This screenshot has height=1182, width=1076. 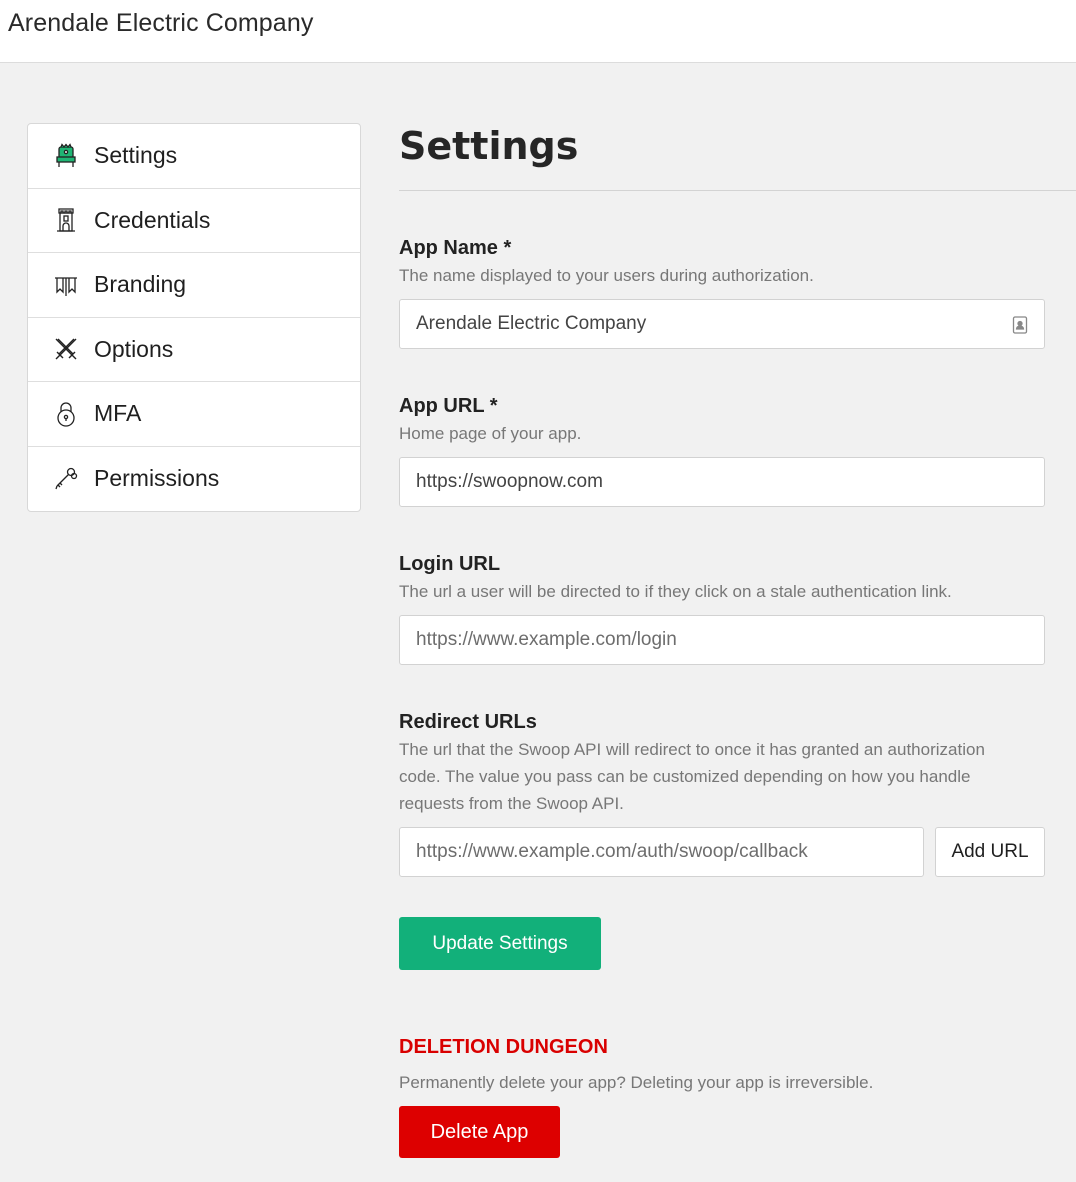 What do you see at coordinates (140, 284) in the screenshot?
I see `sidebar-item-label: Branding` at bounding box center [140, 284].